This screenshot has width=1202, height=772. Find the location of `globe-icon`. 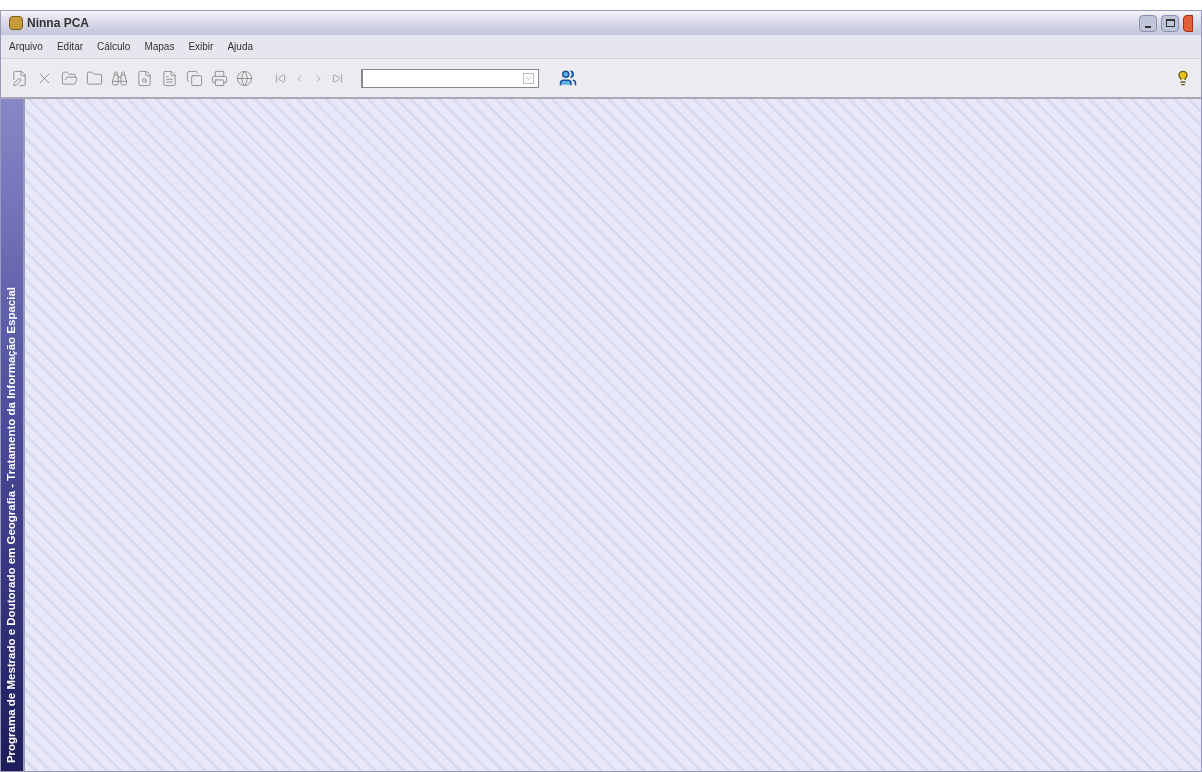

globe-icon is located at coordinates (244, 78).